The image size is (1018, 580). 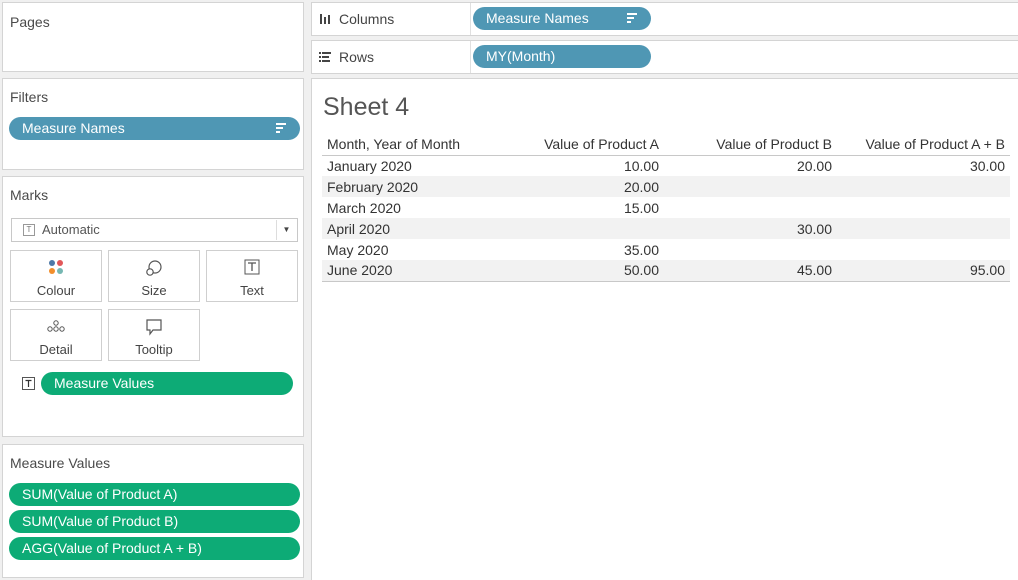 What do you see at coordinates (112, 548) in the screenshot?
I see `measure-pill-label: AGG(Value of Product A + B)` at bounding box center [112, 548].